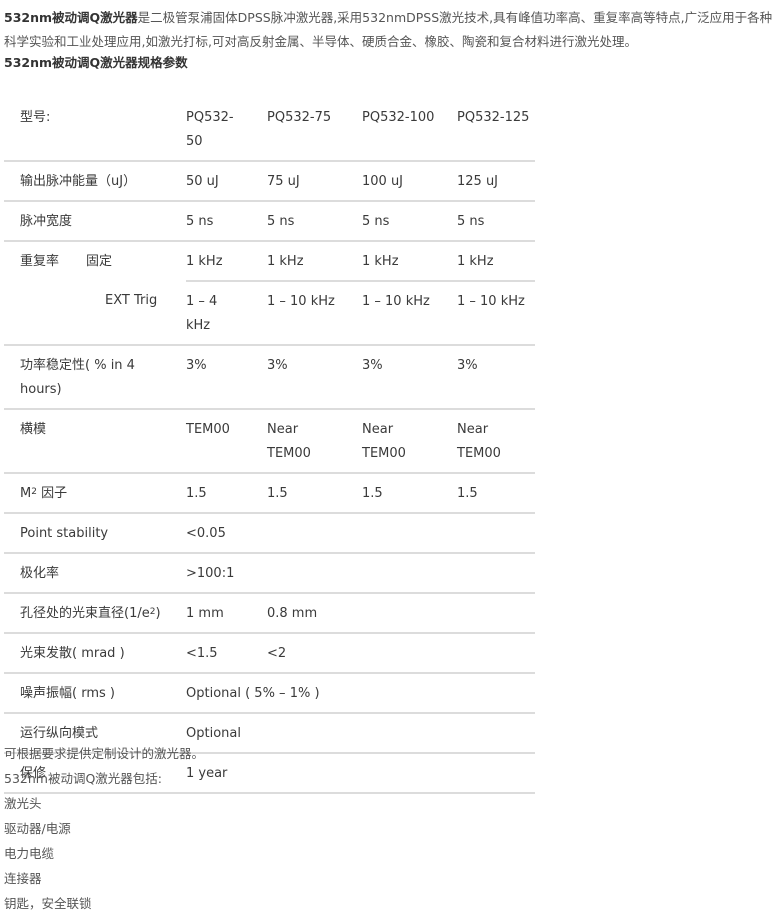 This screenshot has height=916, width=782. What do you see at coordinates (95, 573) in the screenshot?
I see `row-label: 极化率` at bounding box center [95, 573].